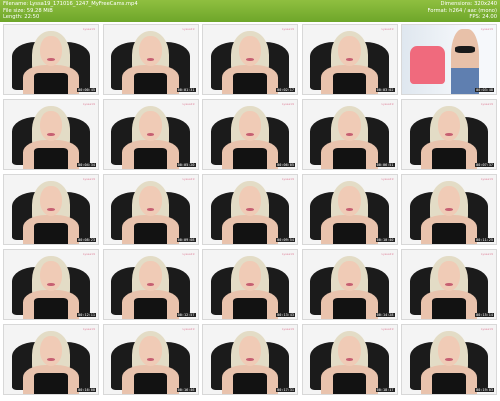 The image size is (500, 401). I want to click on video-frame-thumbnail: Lyssa19 00:01:31, so click(150, 59).